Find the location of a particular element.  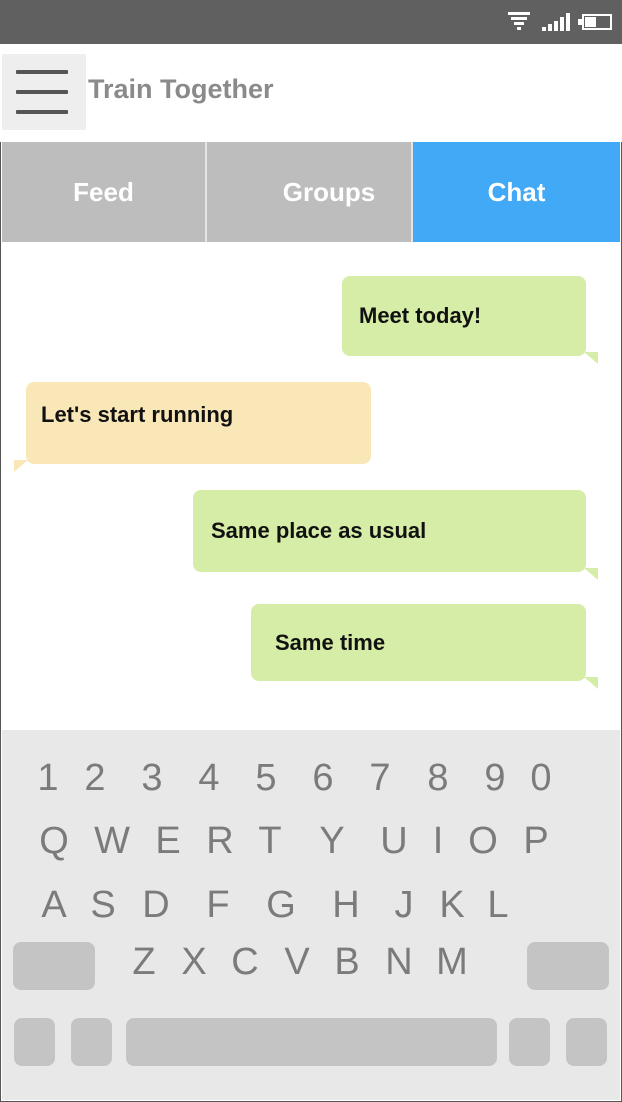

key-l: L is located at coordinates (498, 905).